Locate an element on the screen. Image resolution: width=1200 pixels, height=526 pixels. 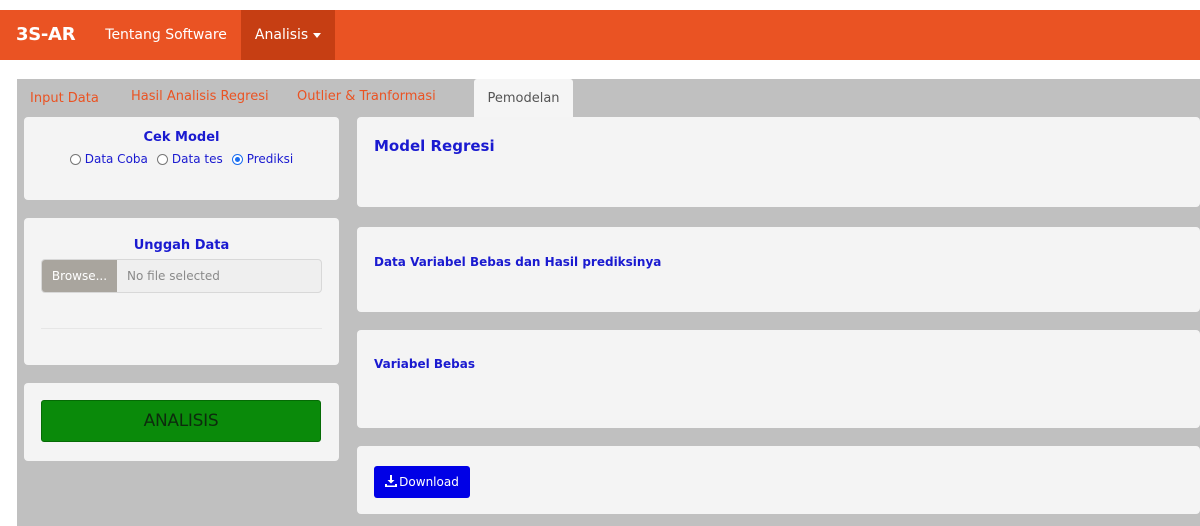
download-button: Download is located at coordinates (422, 482).